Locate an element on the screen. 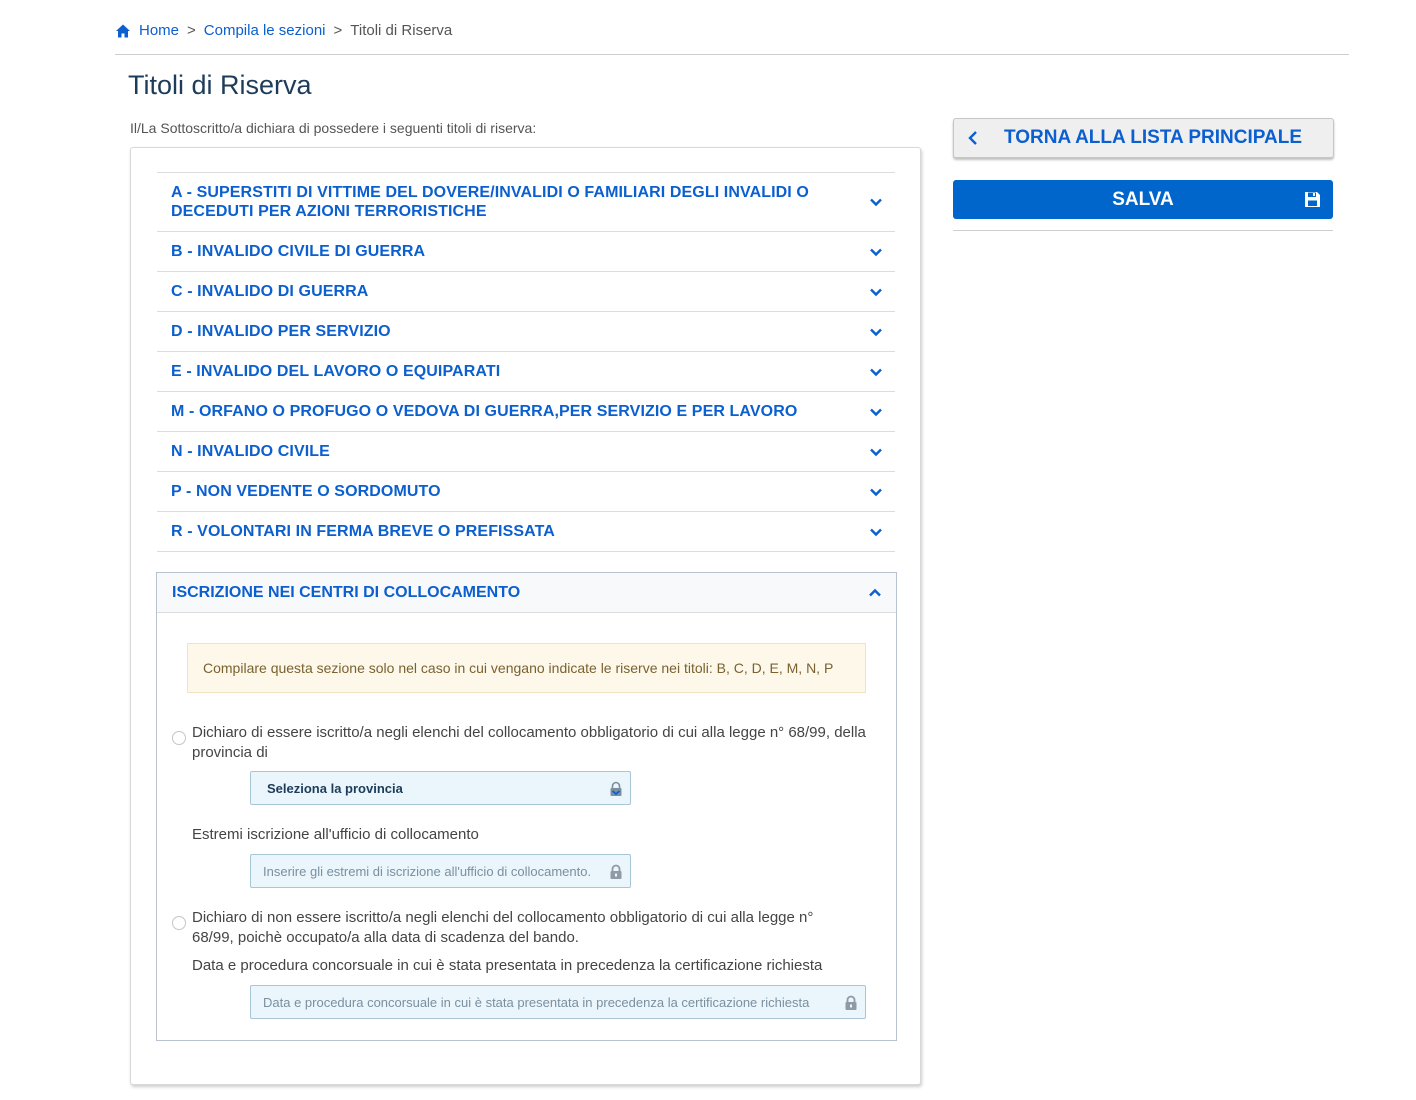 The image size is (1416, 1100). save-button-label: SALVA is located at coordinates (1143, 199).